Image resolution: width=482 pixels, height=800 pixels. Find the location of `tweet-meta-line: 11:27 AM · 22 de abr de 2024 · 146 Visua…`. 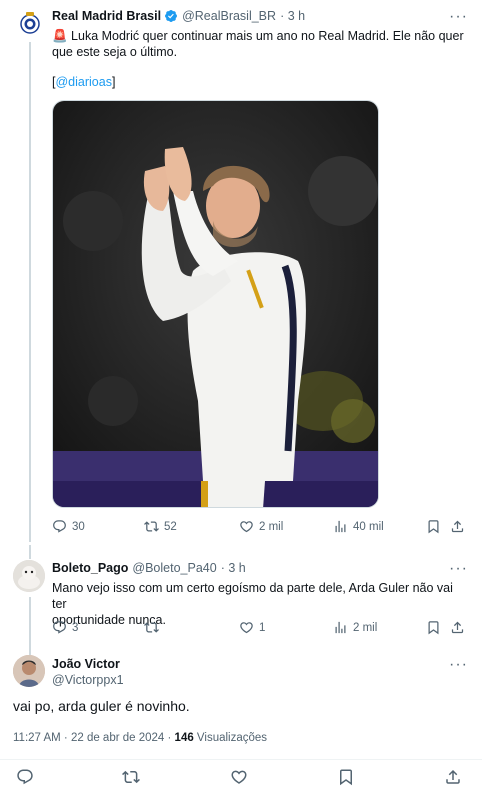

tweet-meta-line: 11:27 AM · 22 de abr de 2024 · 146 Visua… is located at coordinates (140, 738).